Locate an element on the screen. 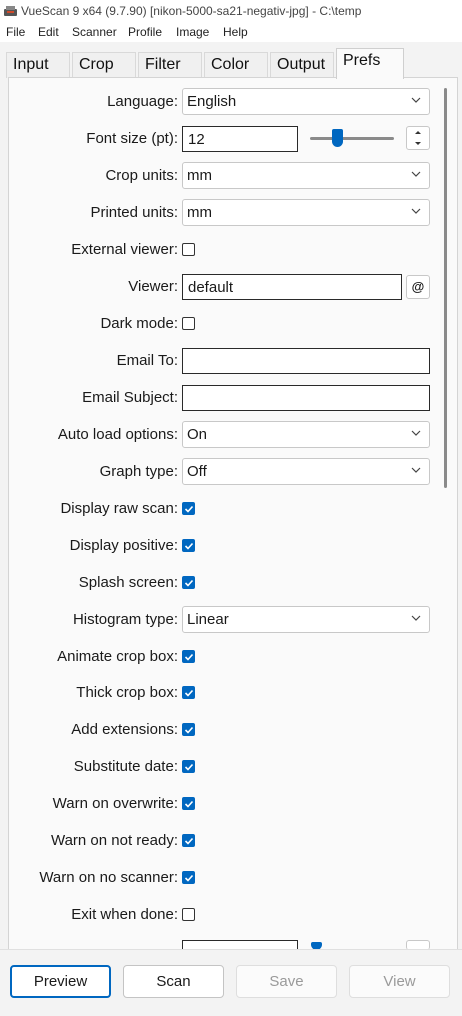 Image resolution: width=462 pixels, height=1016 pixels. printed-units-value: mm is located at coordinates (199, 212).